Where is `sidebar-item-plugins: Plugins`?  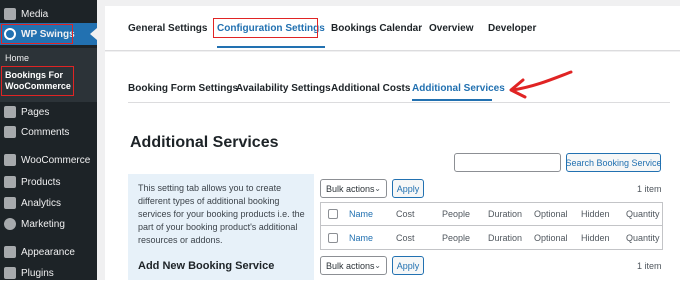 sidebar-item-plugins: Plugins is located at coordinates (48, 273).